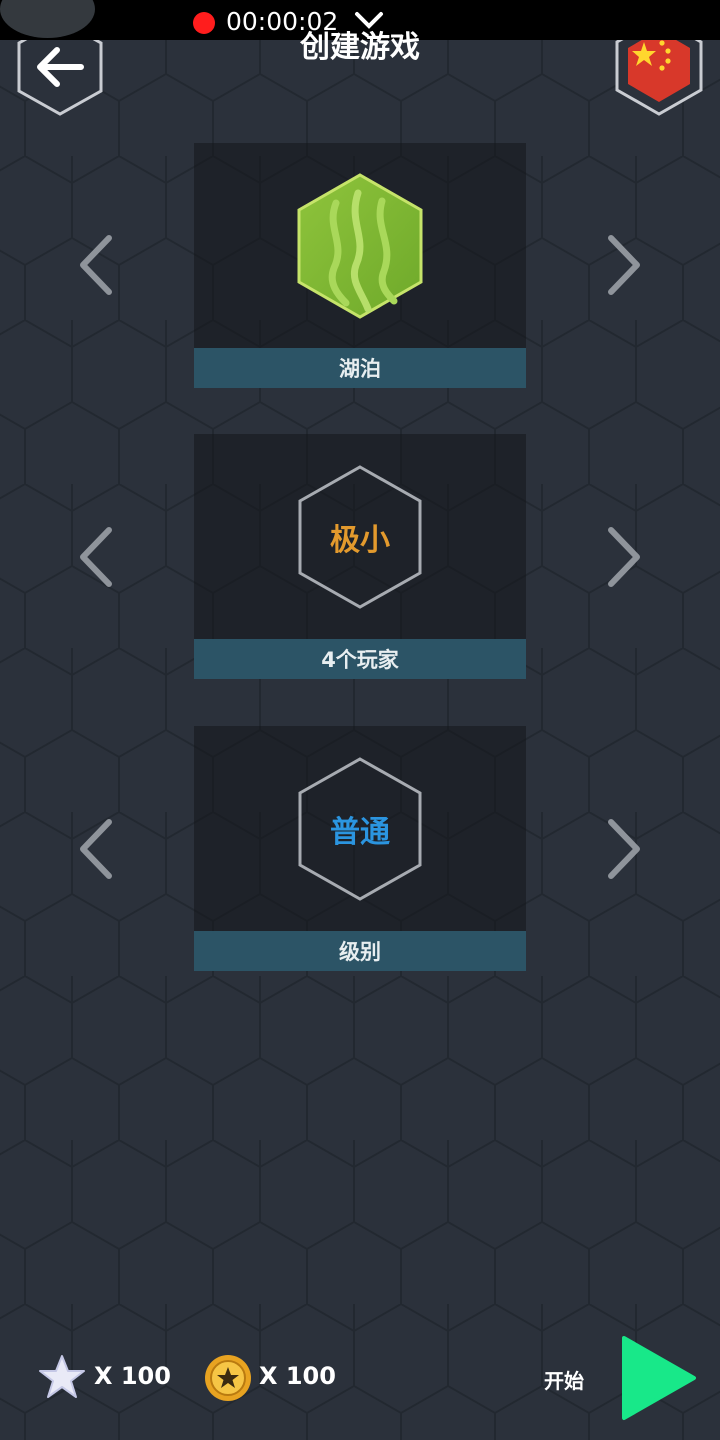  Describe the element at coordinates (624, 849) in the screenshot. I see `level-next-button` at that location.